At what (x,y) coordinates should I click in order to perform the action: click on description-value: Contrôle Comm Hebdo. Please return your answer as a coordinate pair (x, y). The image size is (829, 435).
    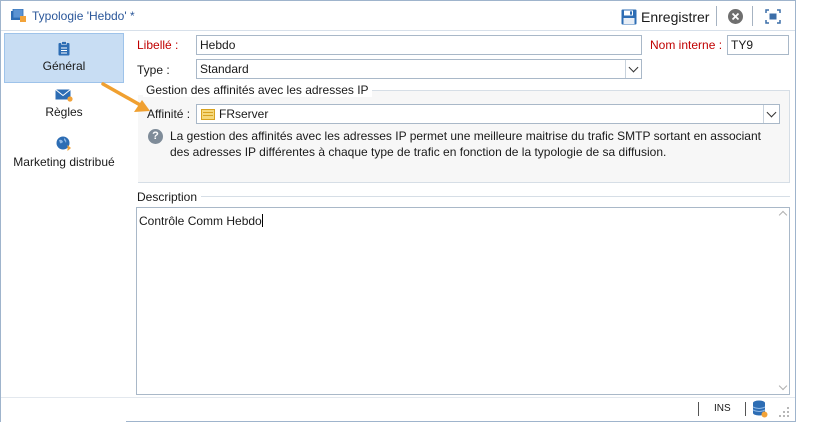
    Looking at the image, I should click on (200, 221).